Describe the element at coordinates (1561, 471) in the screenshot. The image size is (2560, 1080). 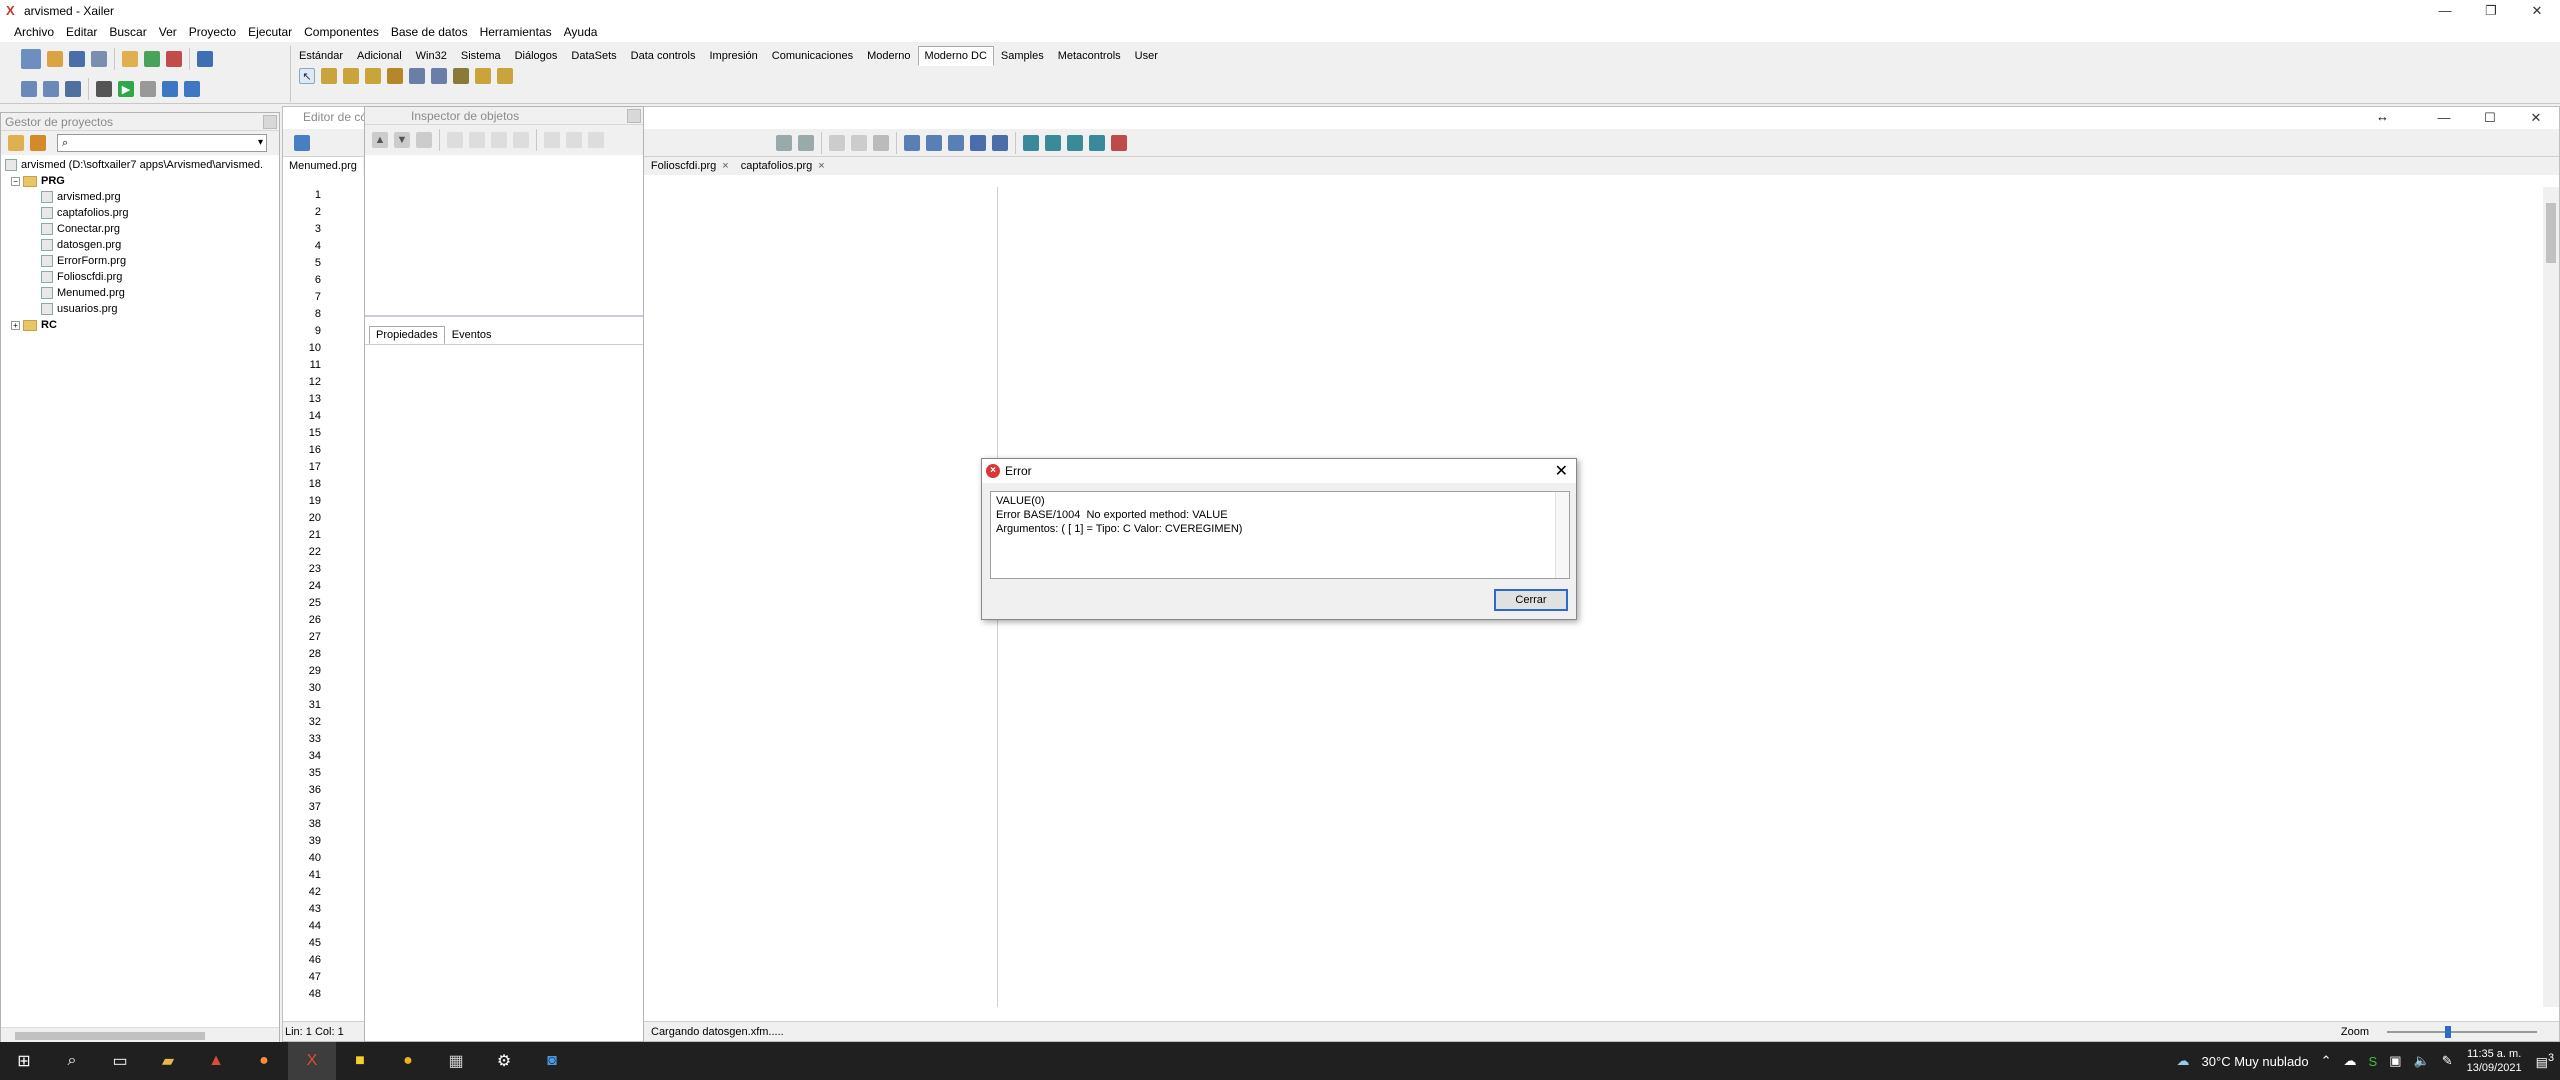
I see `dialog-close-button: ✕` at that location.